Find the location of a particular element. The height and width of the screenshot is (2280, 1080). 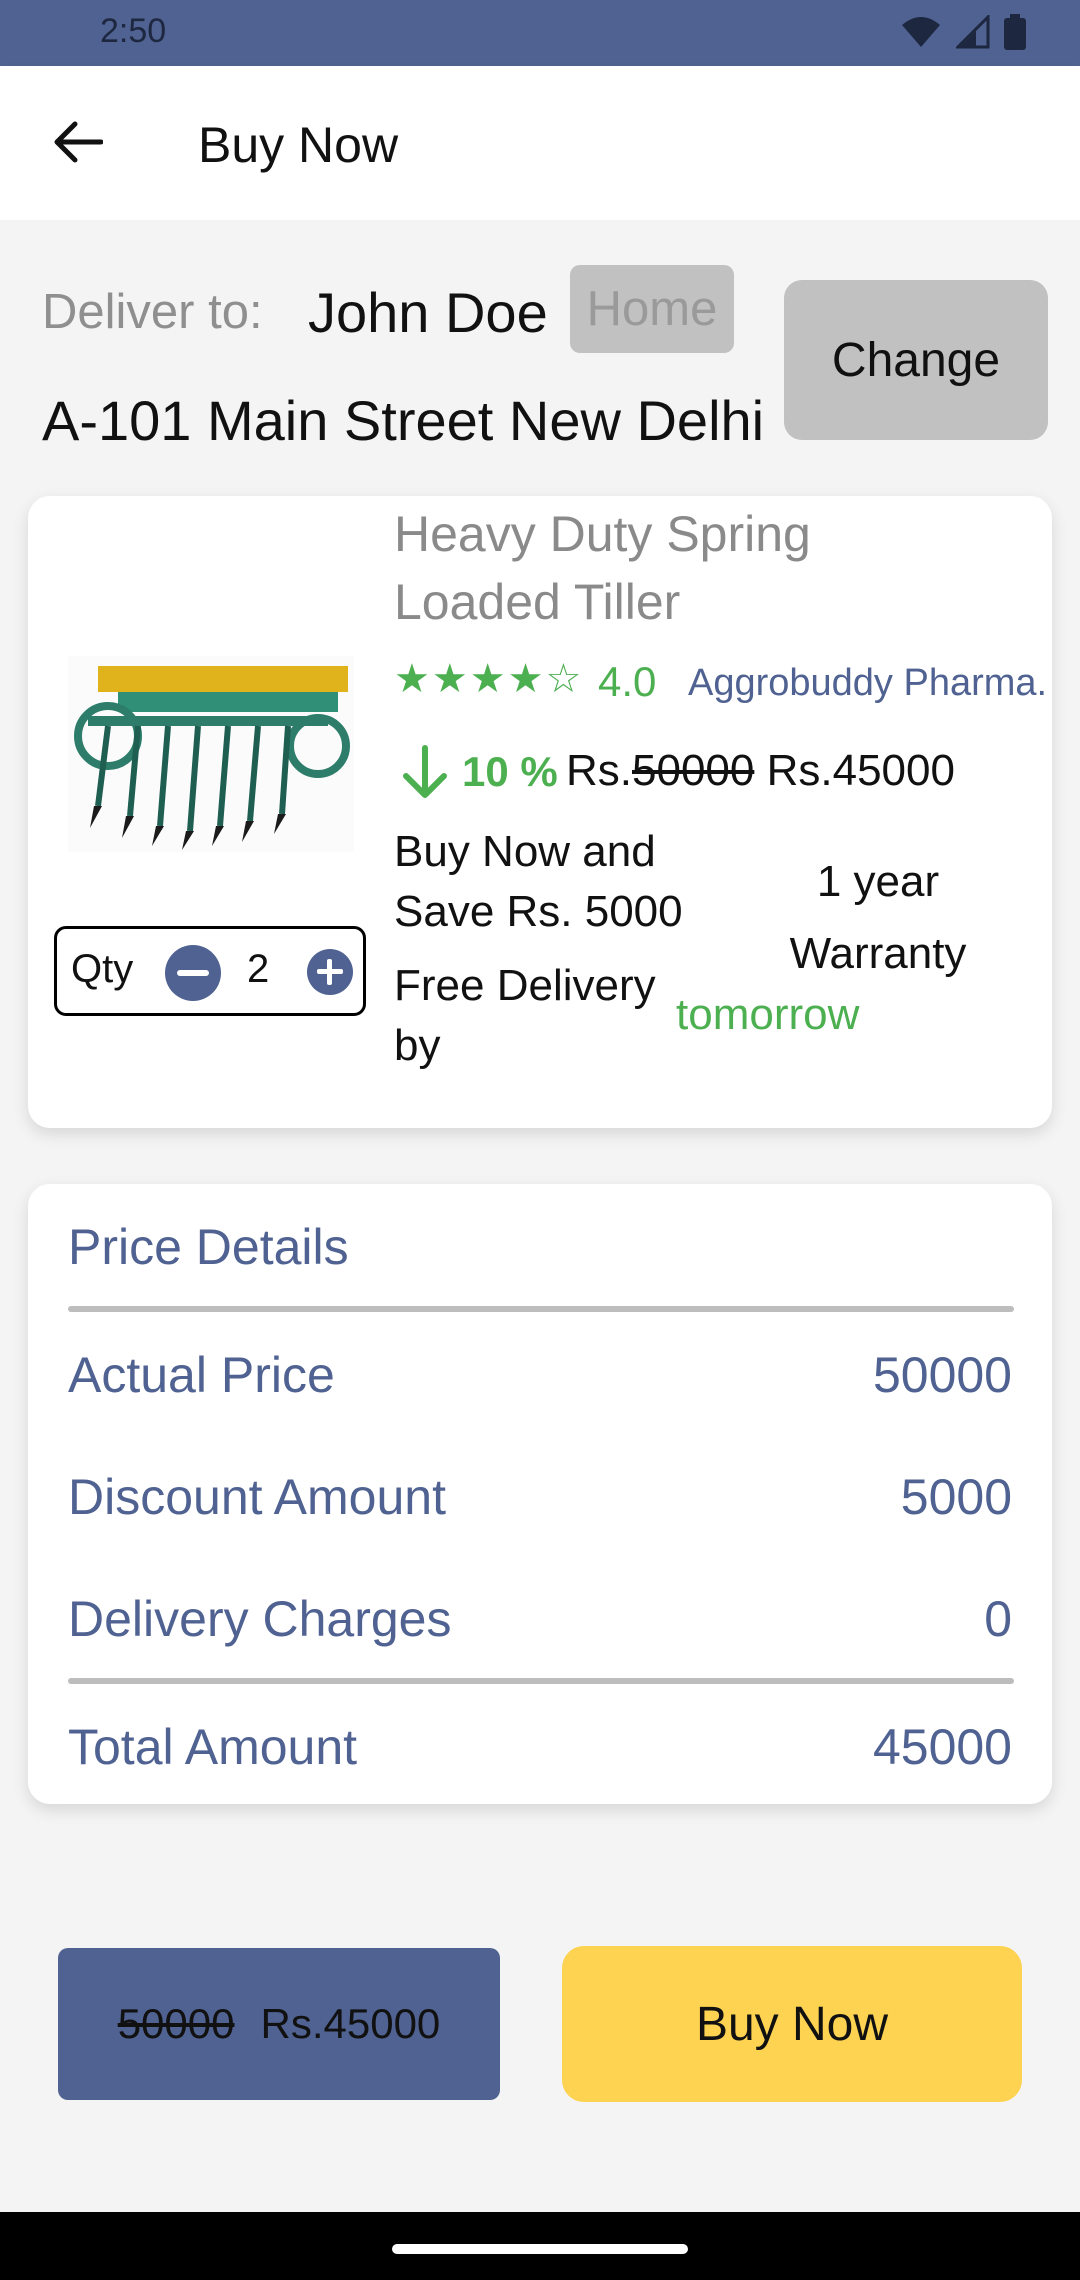

deliver-to-label: Deliver to: is located at coordinates (152, 312).